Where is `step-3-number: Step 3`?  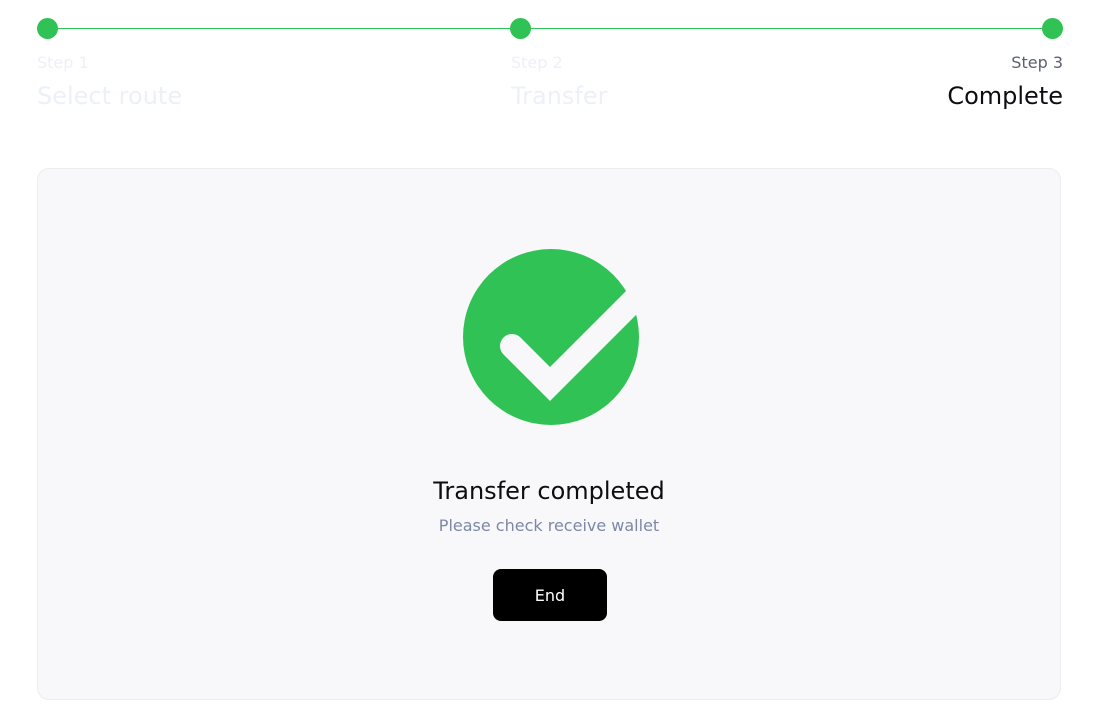 step-3-number: Step 3 is located at coordinates (1037, 62).